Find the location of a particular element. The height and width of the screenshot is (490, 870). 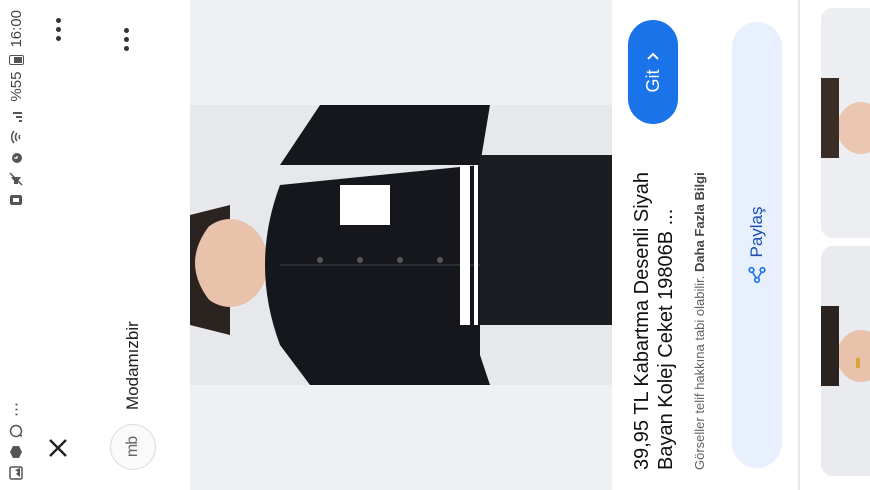

source-row: mb Modamızbir is located at coordinates (133, 395).